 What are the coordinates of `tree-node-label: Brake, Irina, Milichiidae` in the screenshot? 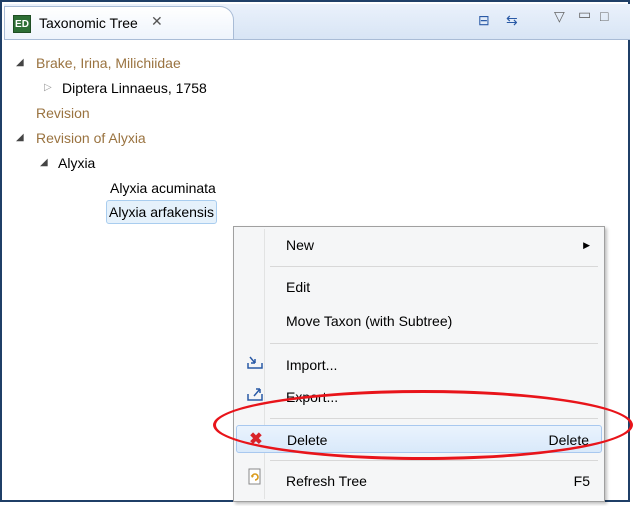 It's located at (108, 63).